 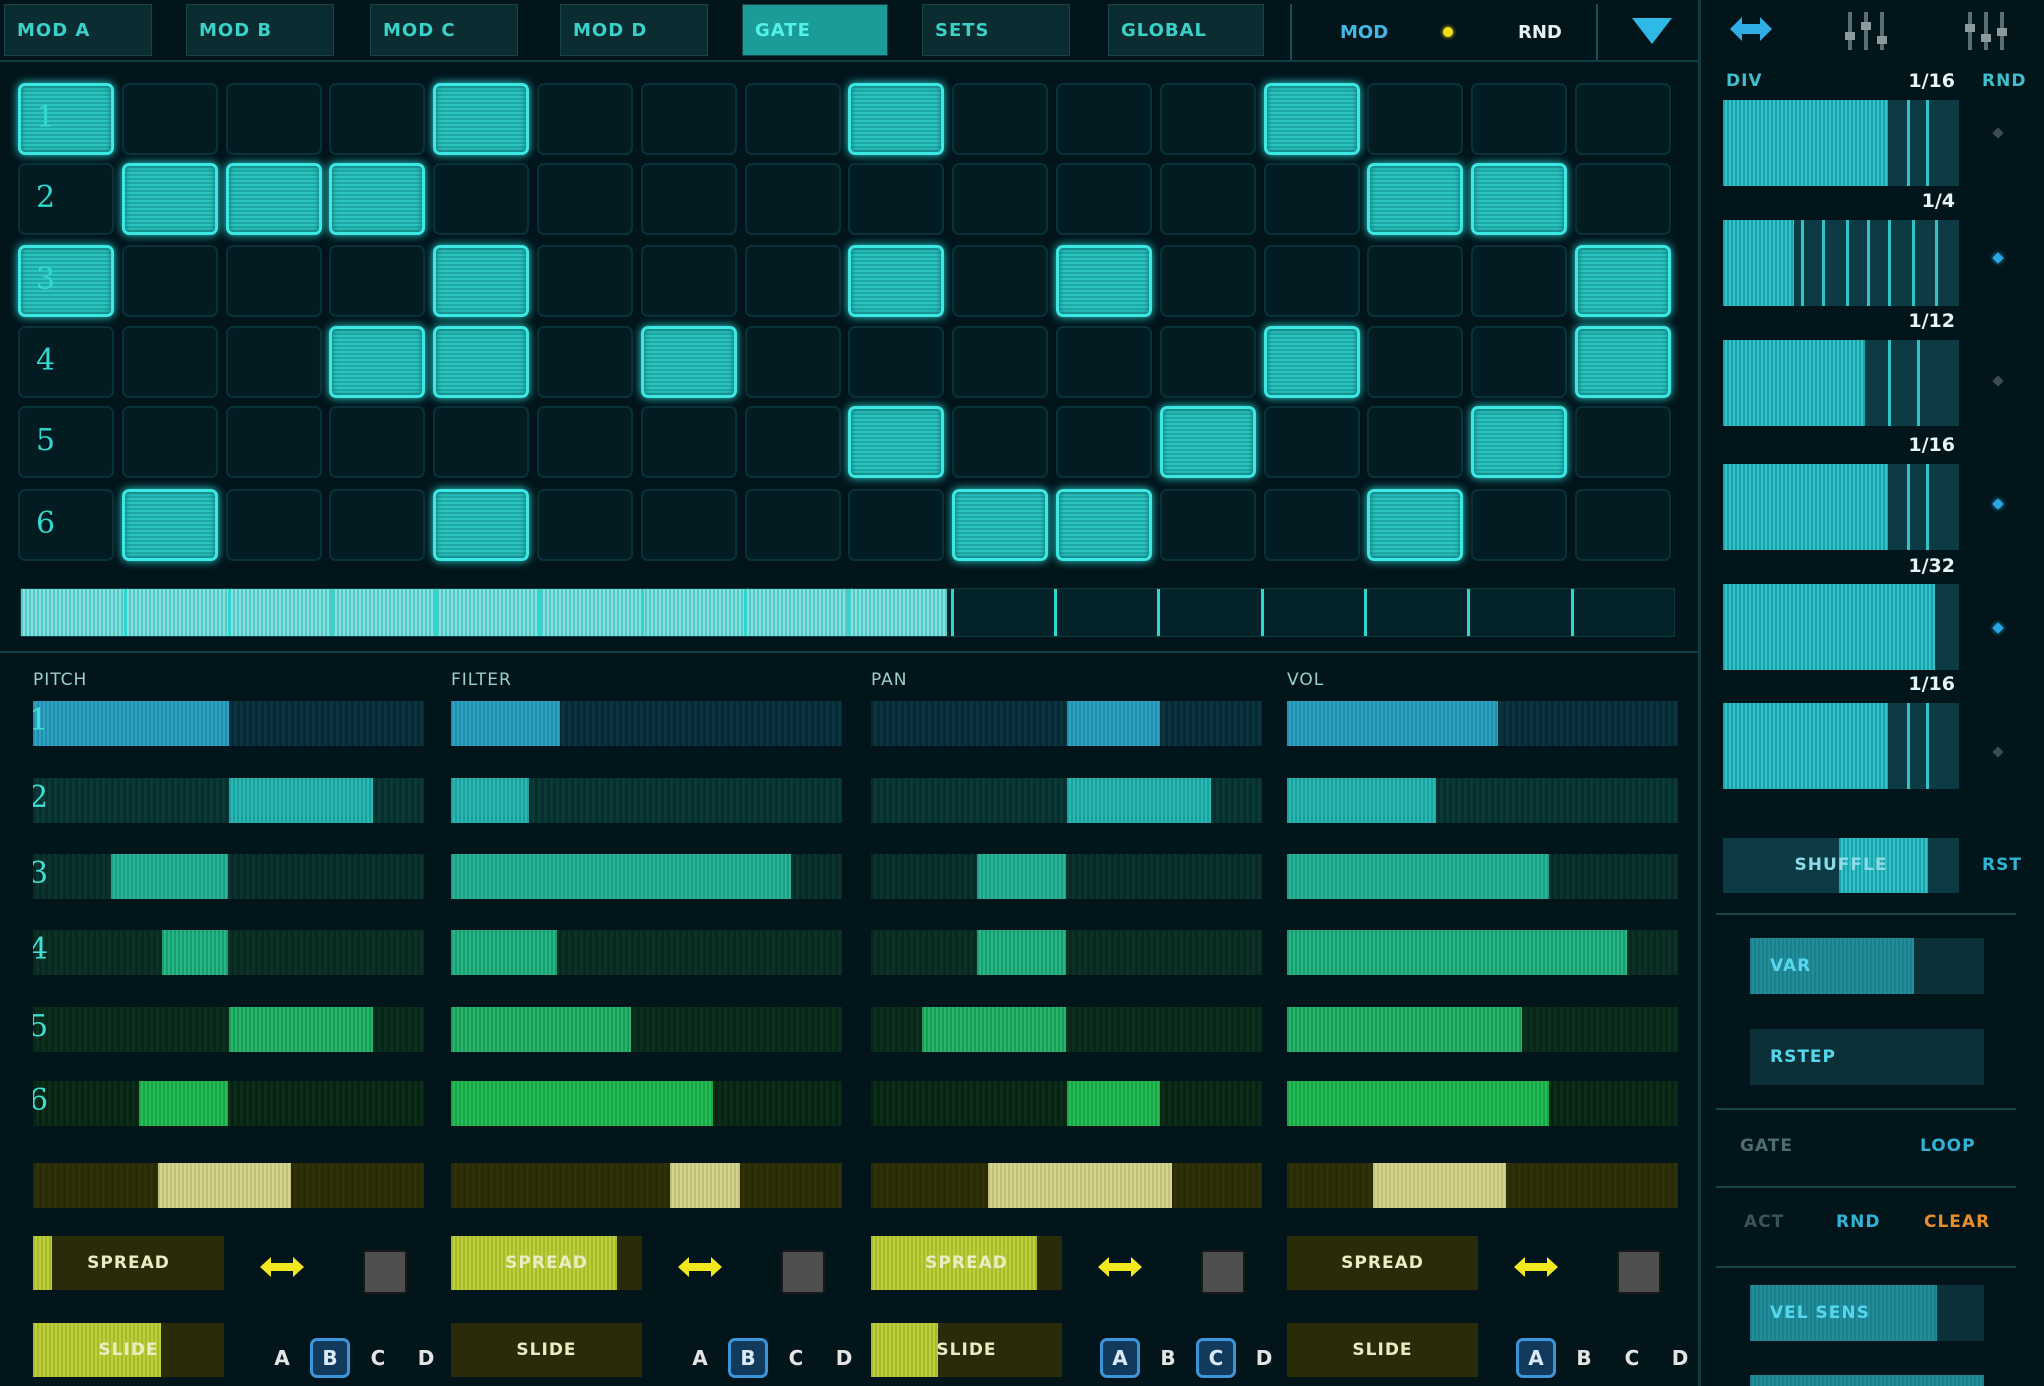 I want to click on next-slider-partial, so click(x=1867, y=1380).